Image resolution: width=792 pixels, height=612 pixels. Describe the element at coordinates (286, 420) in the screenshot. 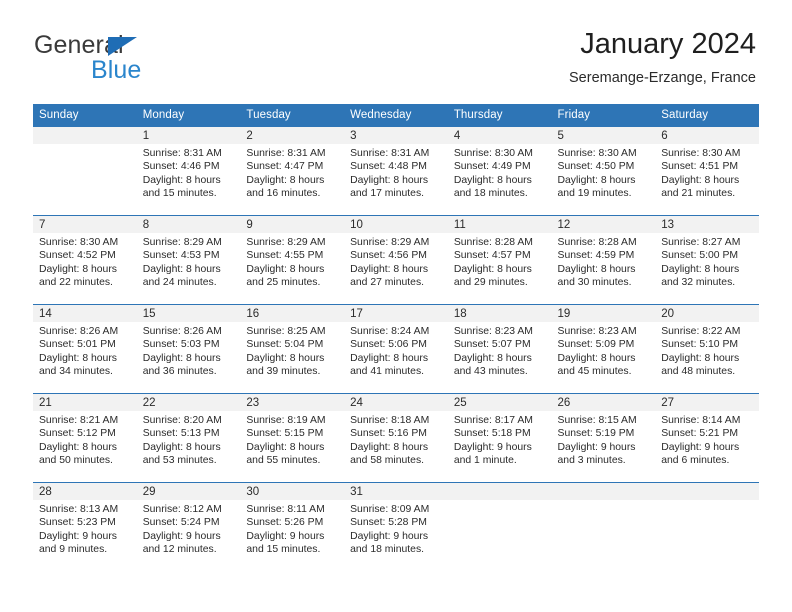

I see `day-detail-line: Sunrise: 8:19 AM` at that location.